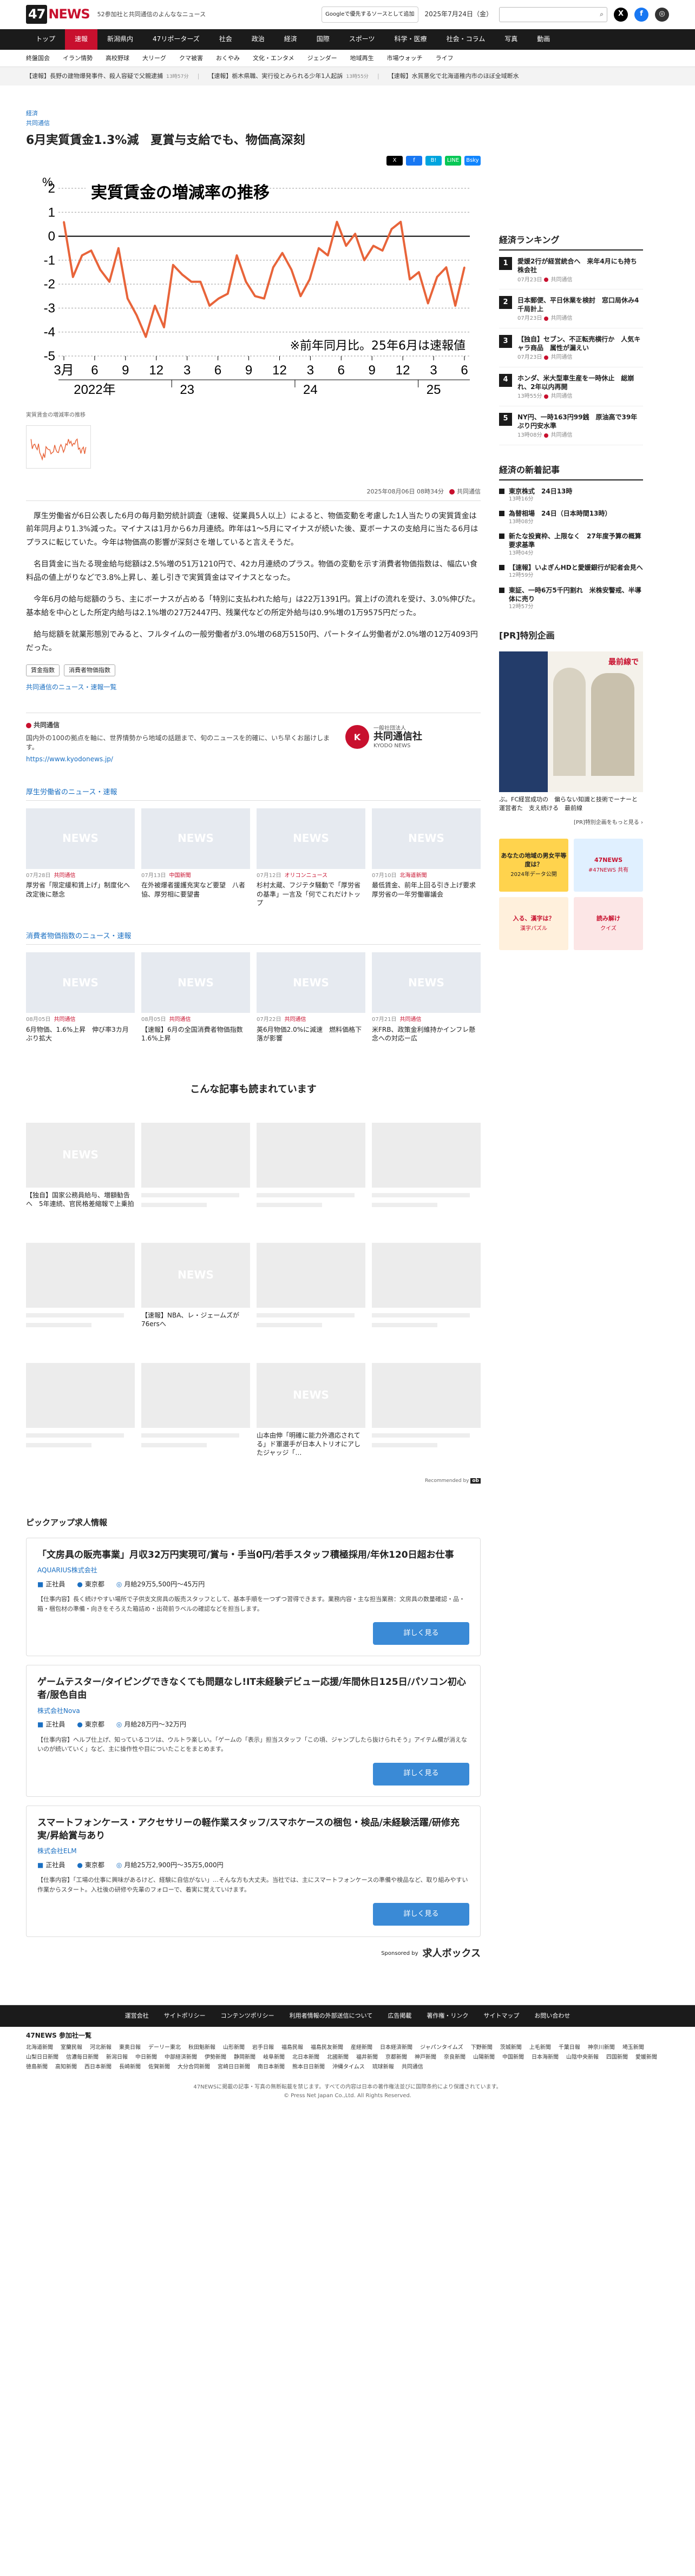 This screenshot has height=2576, width=695. What do you see at coordinates (37, 2067) in the screenshot?
I see `member-link: 徳島新聞` at bounding box center [37, 2067].